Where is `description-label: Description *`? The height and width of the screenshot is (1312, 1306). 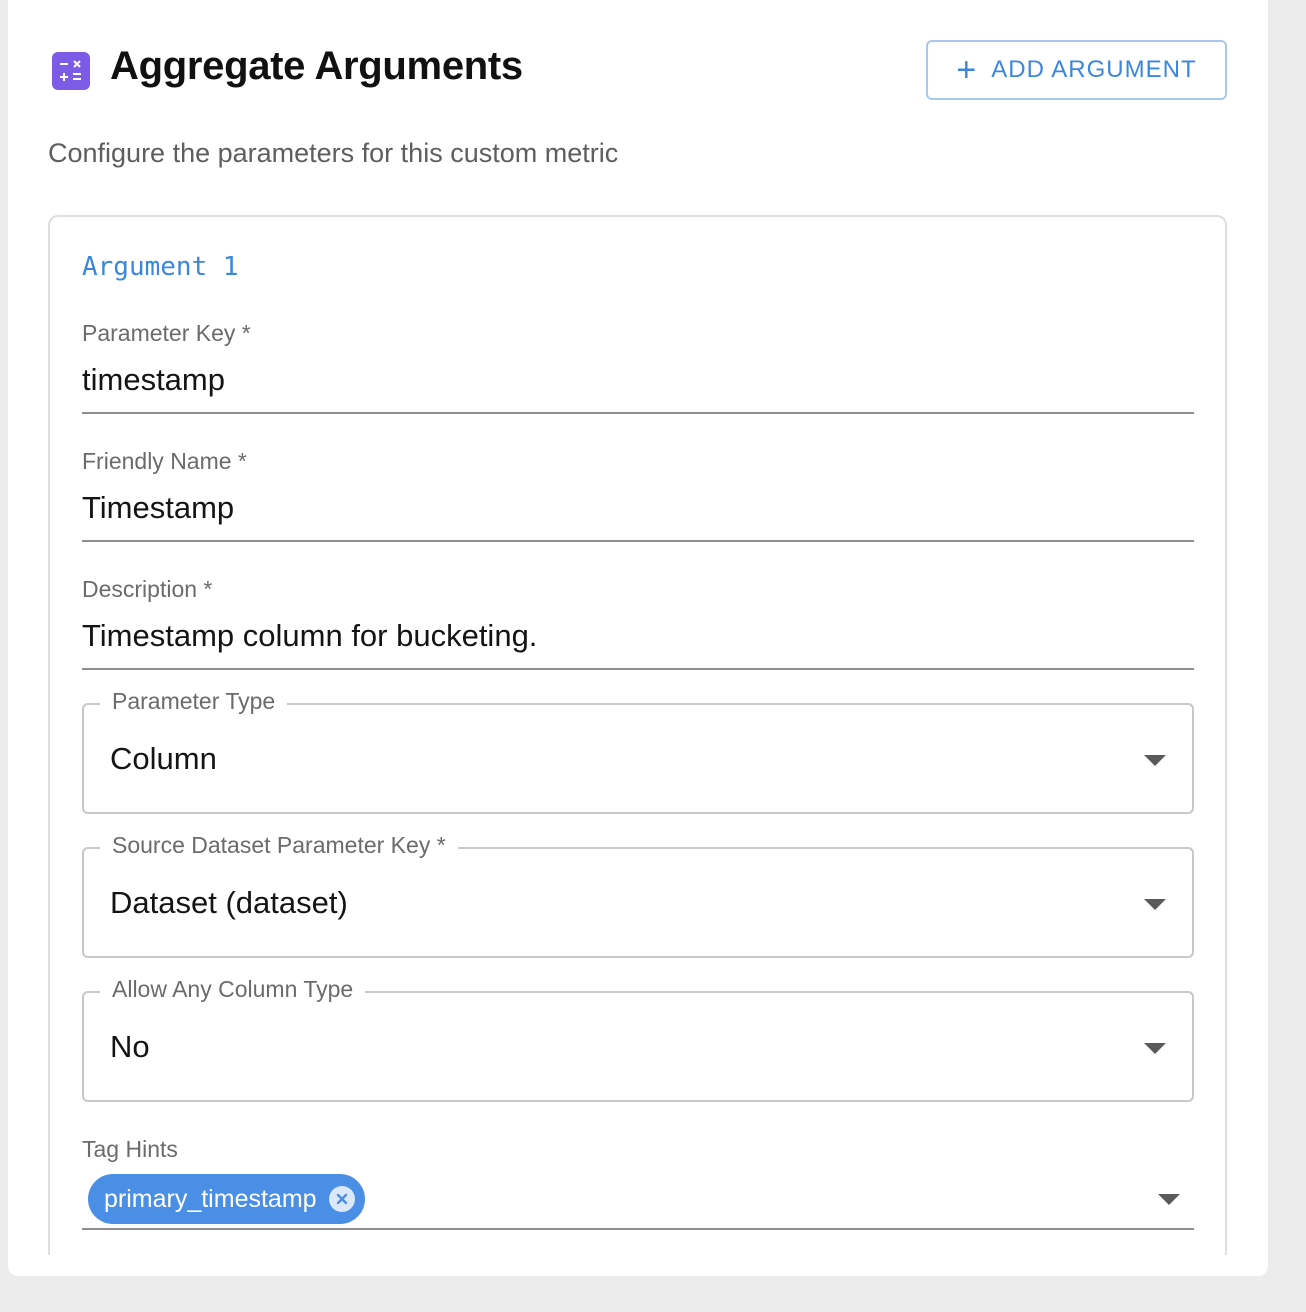
description-label: Description * is located at coordinates (147, 589).